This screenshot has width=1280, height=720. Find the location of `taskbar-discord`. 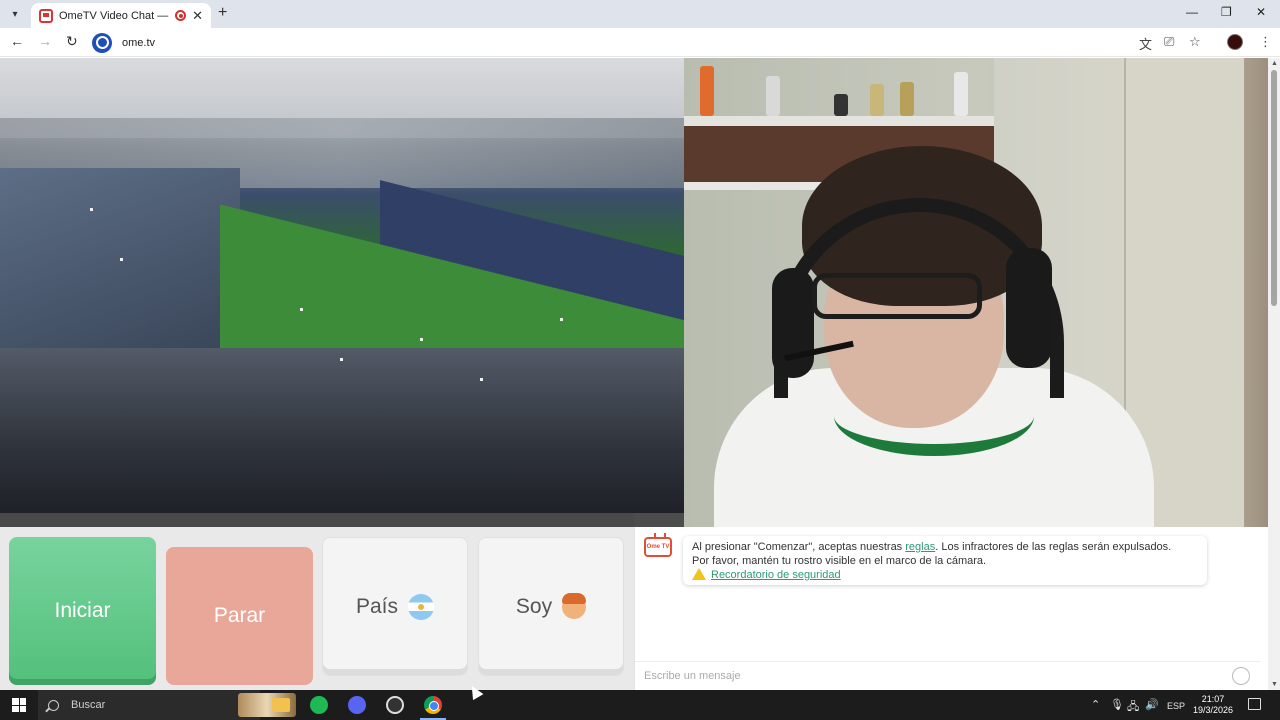

taskbar-discord is located at coordinates (357, 705).